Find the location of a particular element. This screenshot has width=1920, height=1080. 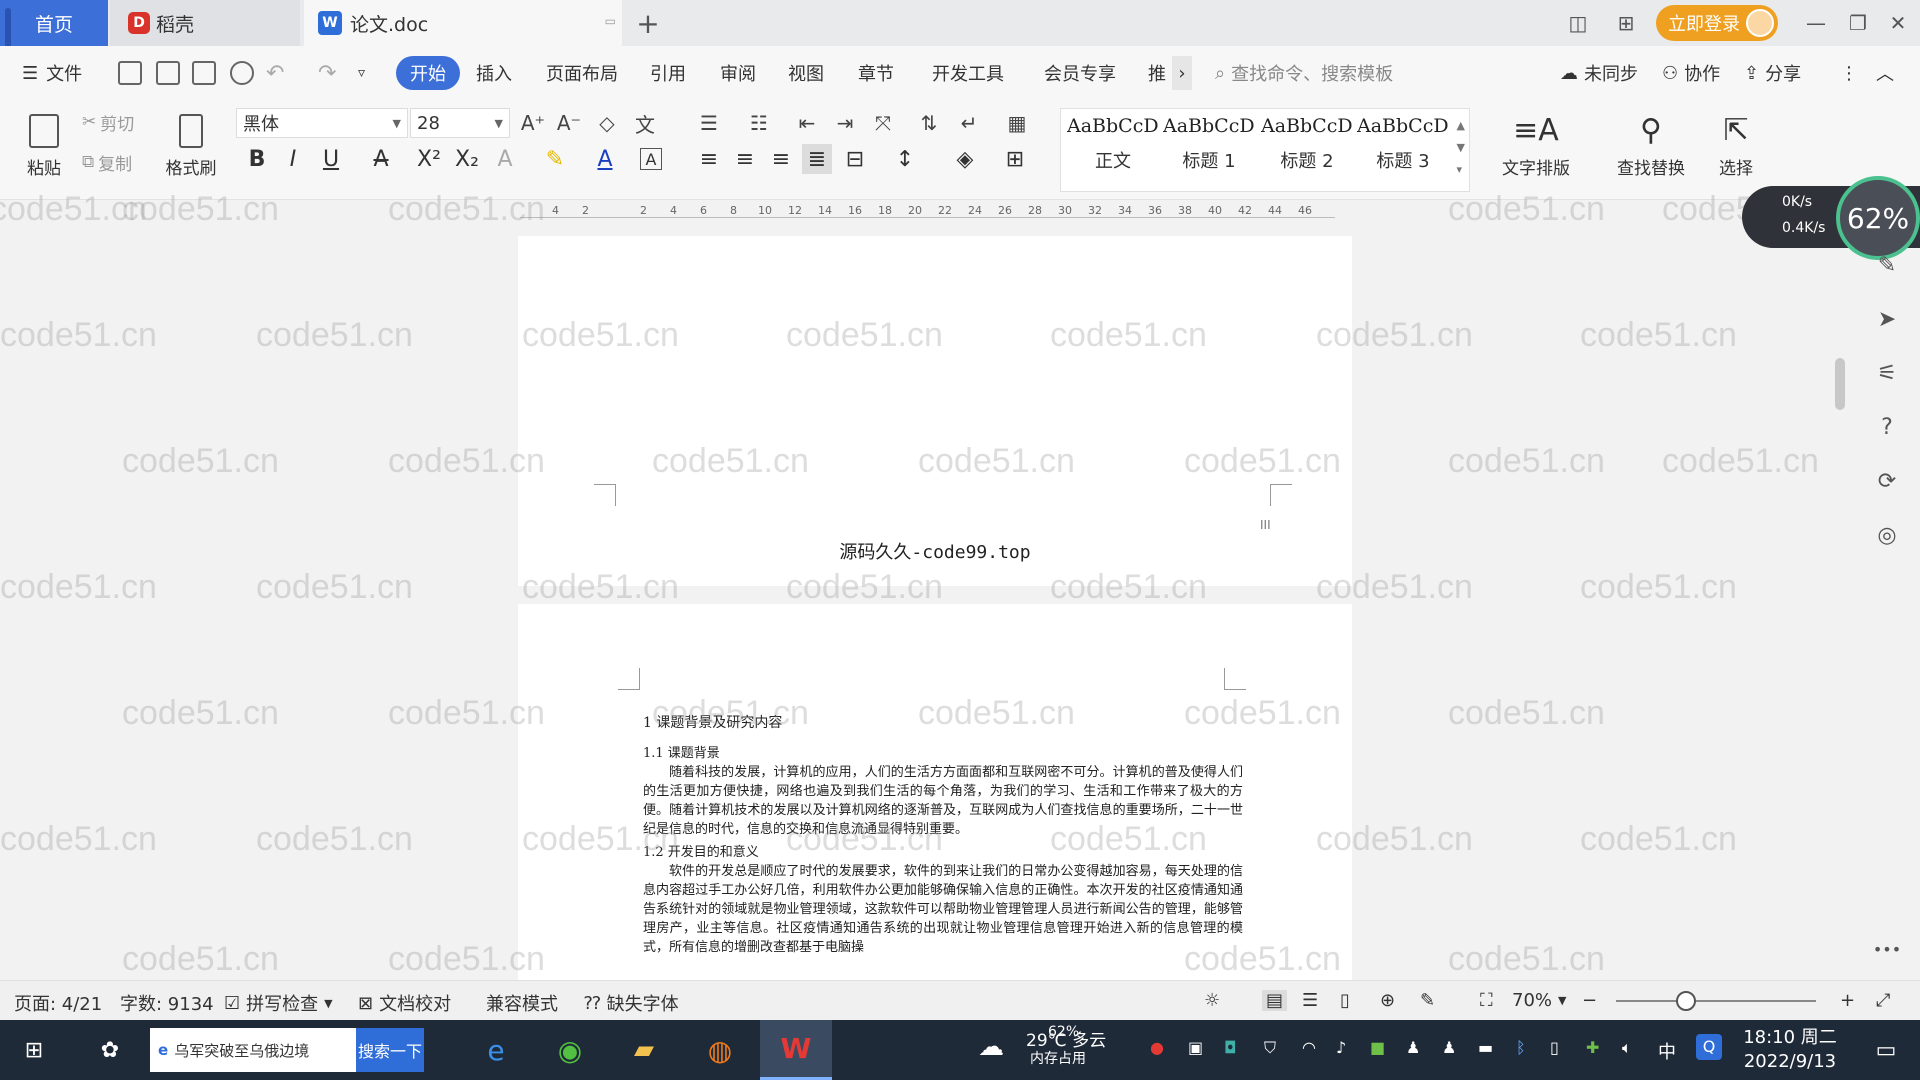

underline-icon: U is located at coordinates (331, 159).